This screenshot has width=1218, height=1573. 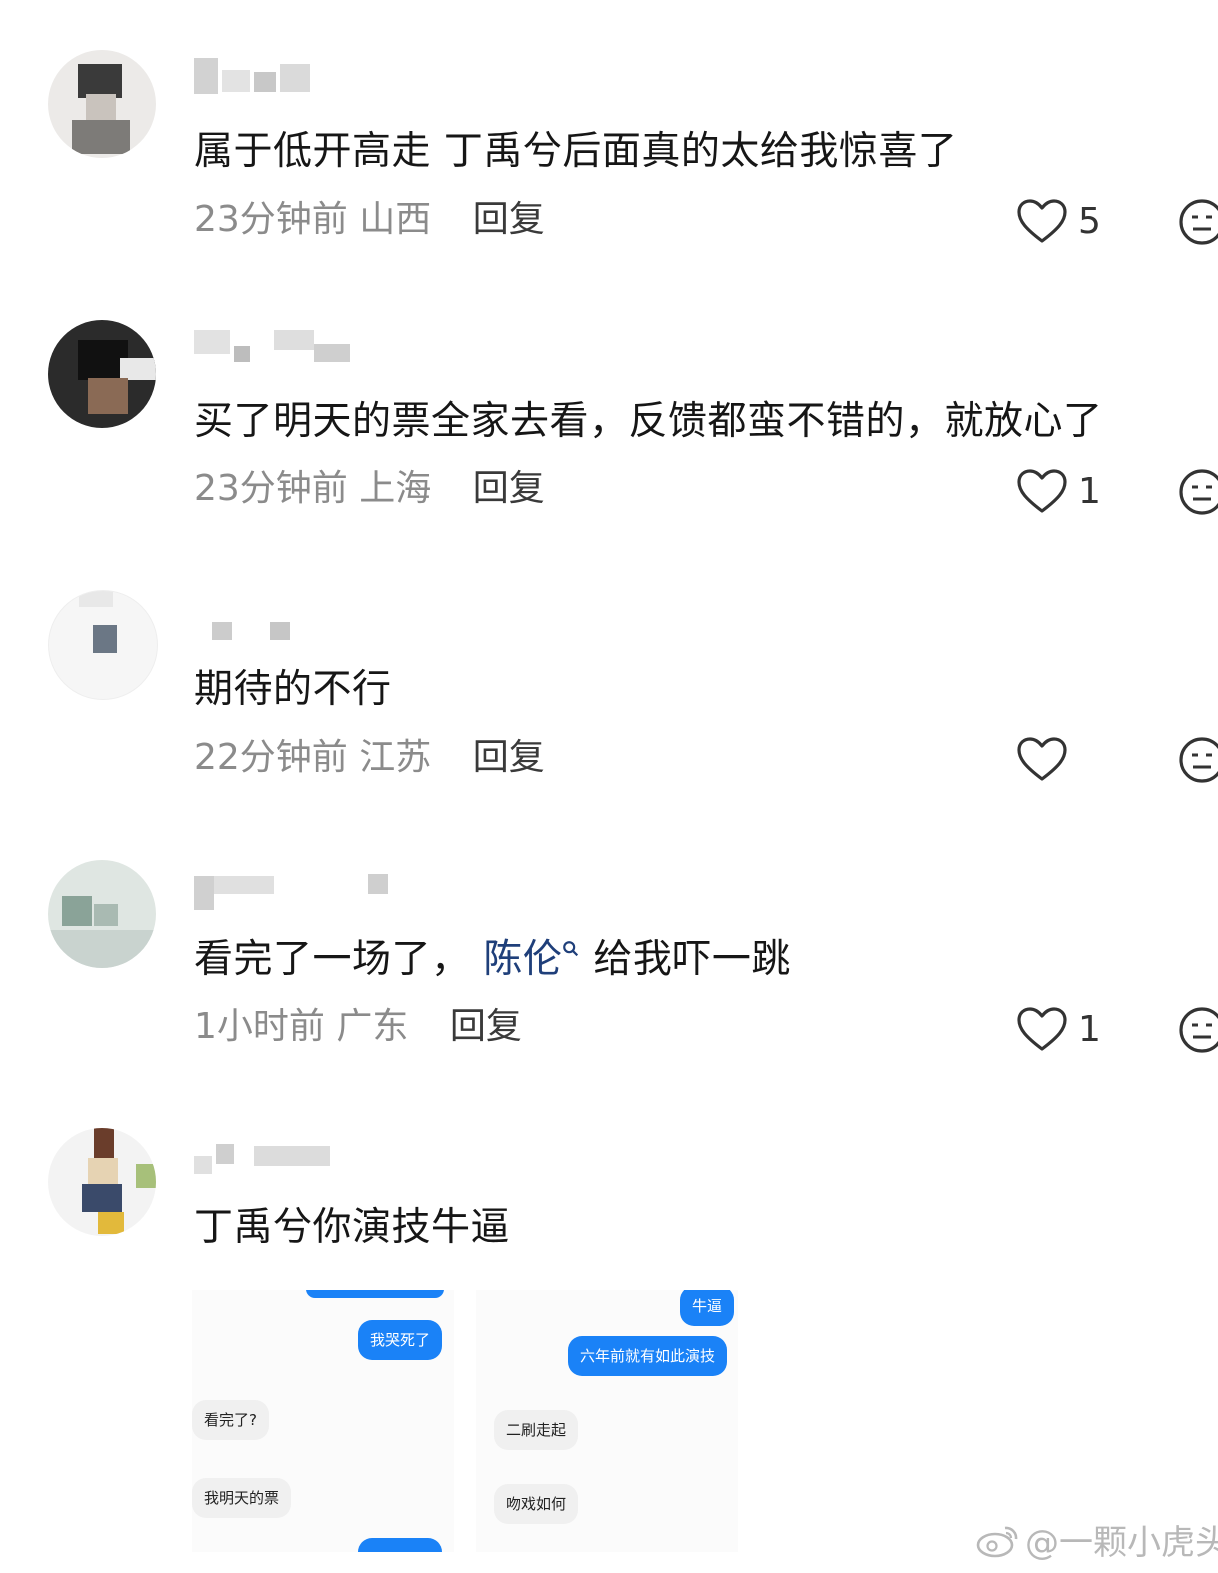 I want to click on attached-image-right: 牛逼 六年前就有如此演技 二刷走起 吻戏如何, so click(x=607, y=1421).